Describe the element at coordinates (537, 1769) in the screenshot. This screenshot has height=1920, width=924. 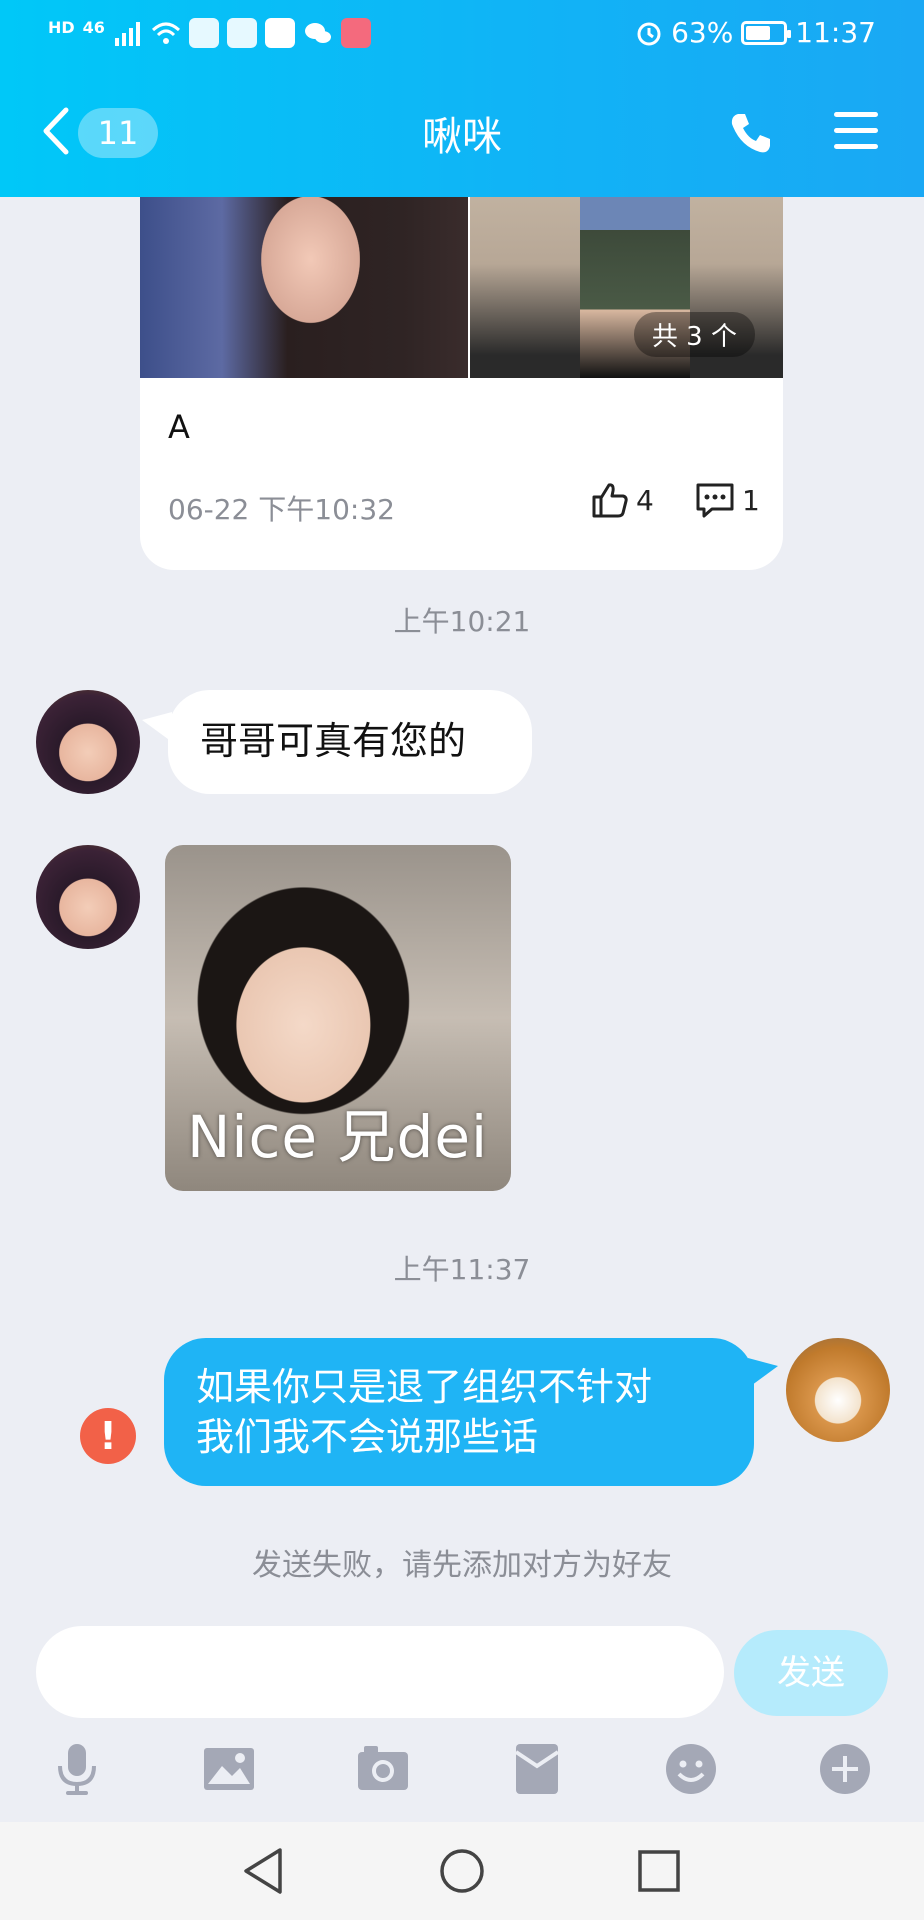
I see `red-packet-icon` at that location.